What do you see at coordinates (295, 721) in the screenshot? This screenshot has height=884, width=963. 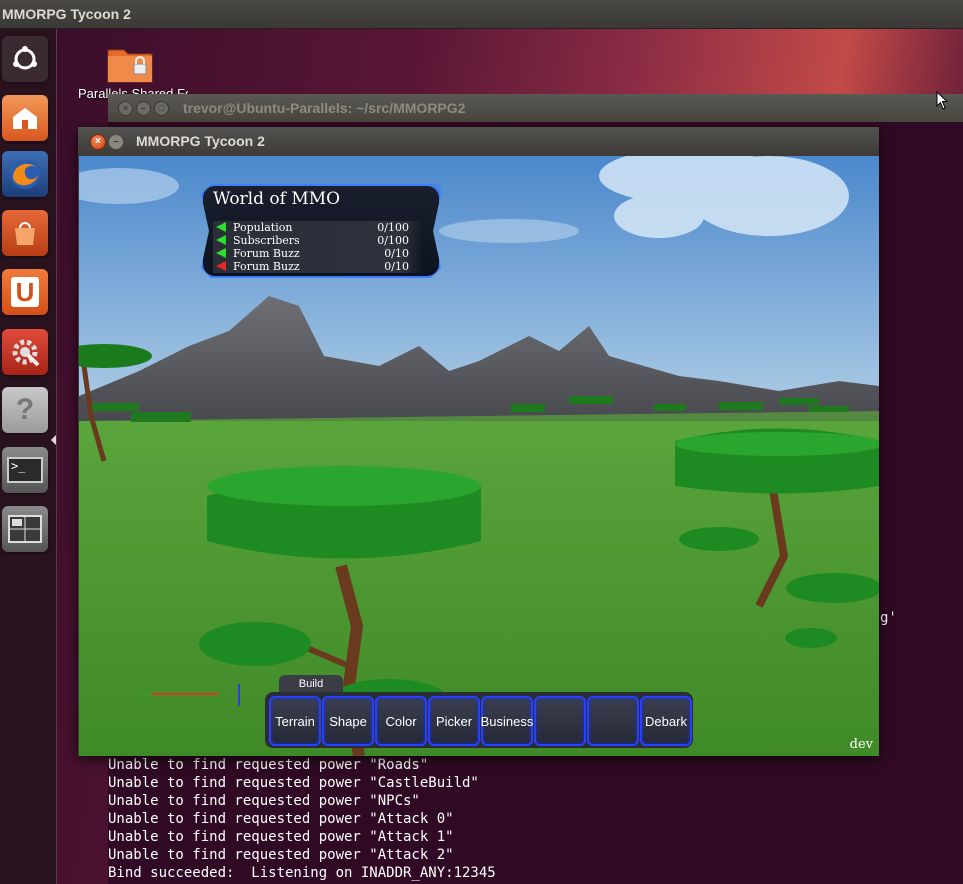 I see `terrain-button: Terrain` at bounding box center [295, 721].